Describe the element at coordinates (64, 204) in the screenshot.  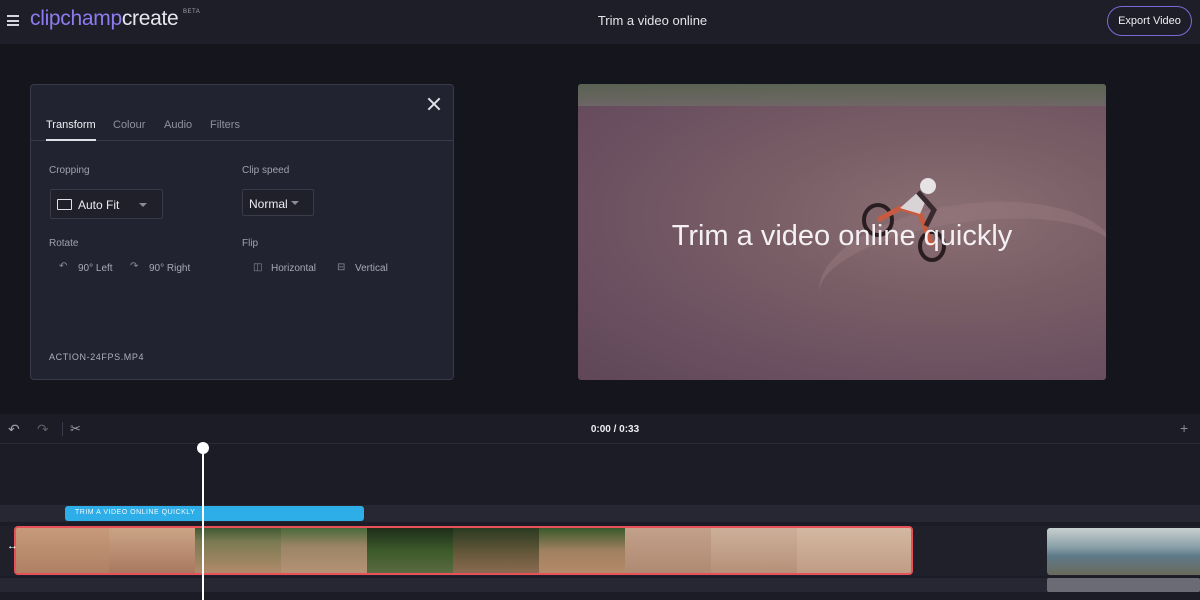
I see `screen-icon` at that location.